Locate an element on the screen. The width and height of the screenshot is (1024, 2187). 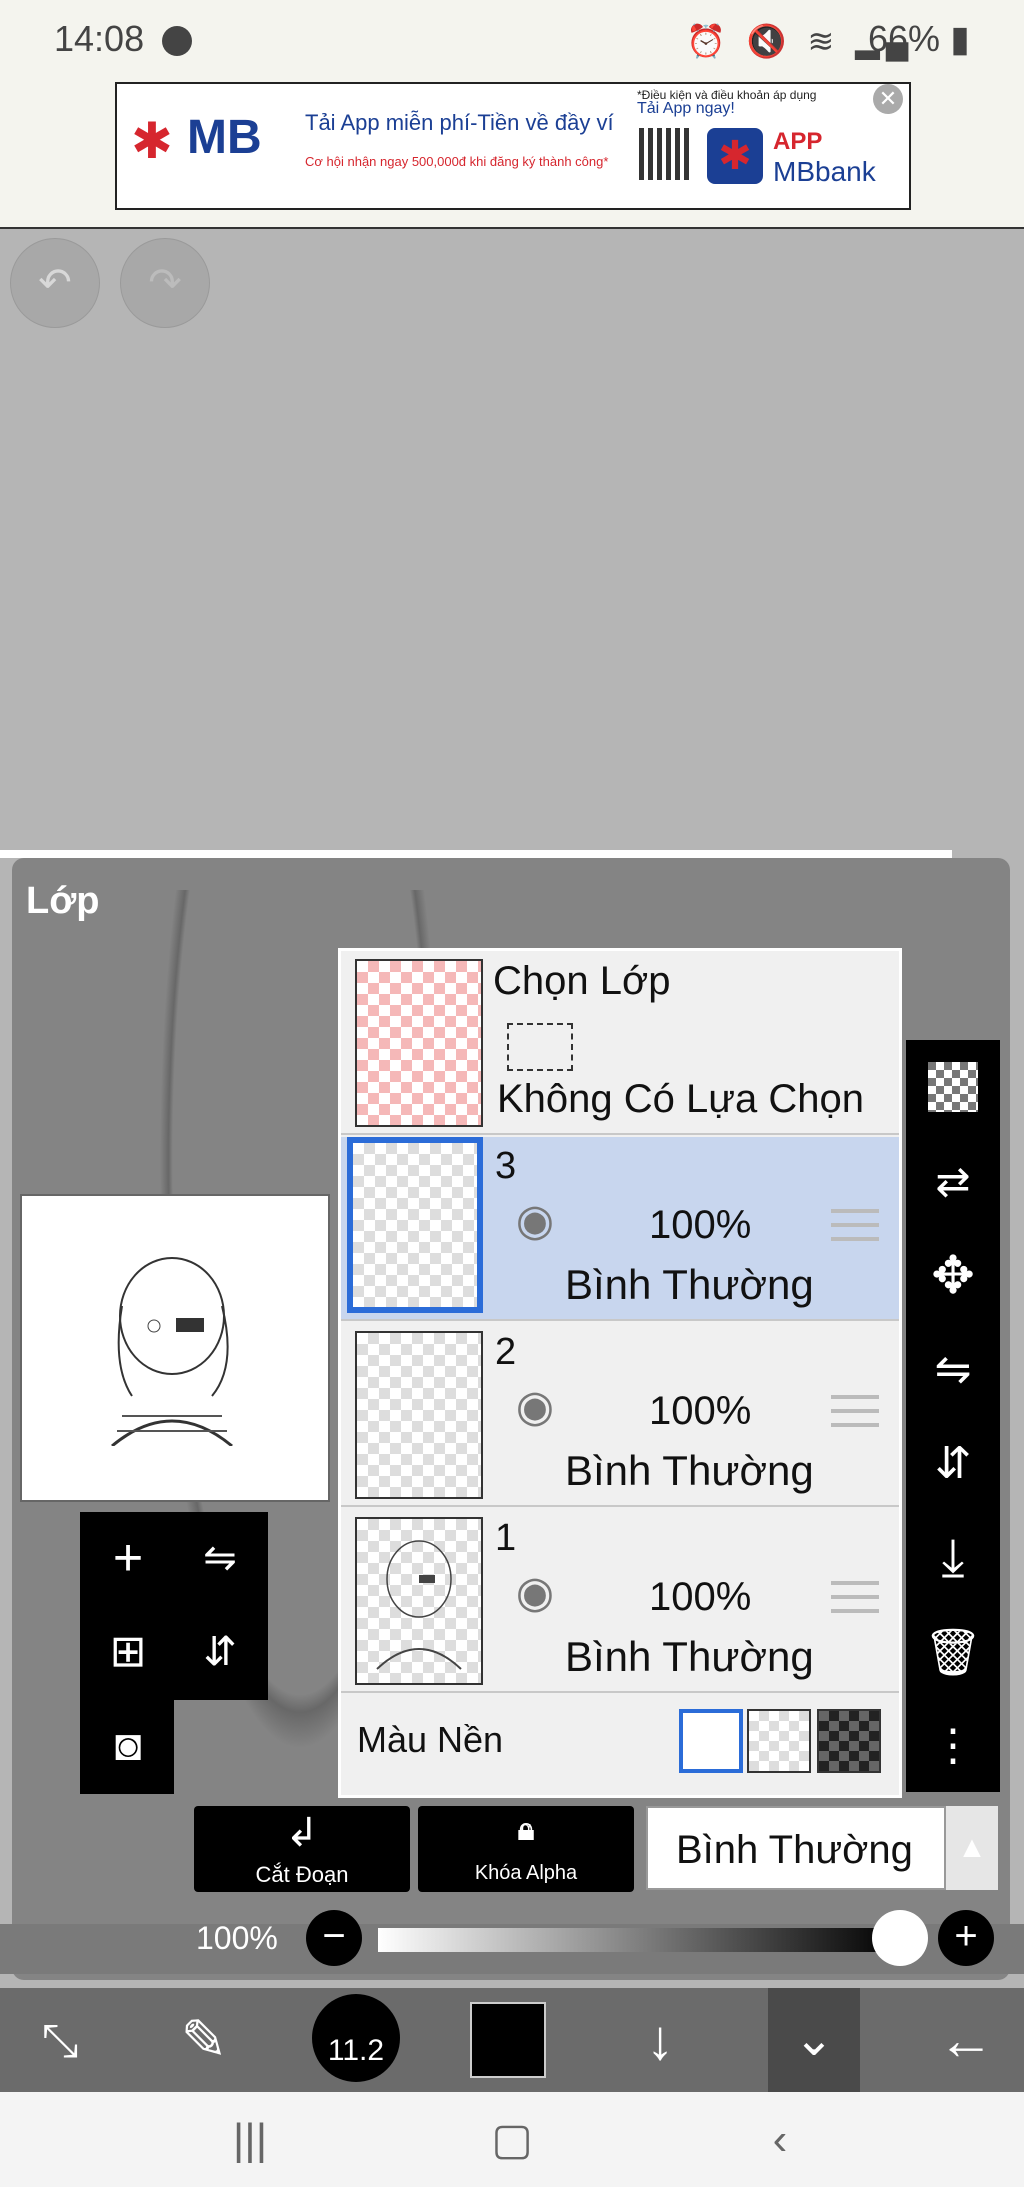
selection-title: Chọn Lớp is located at coordinates (582, 981).